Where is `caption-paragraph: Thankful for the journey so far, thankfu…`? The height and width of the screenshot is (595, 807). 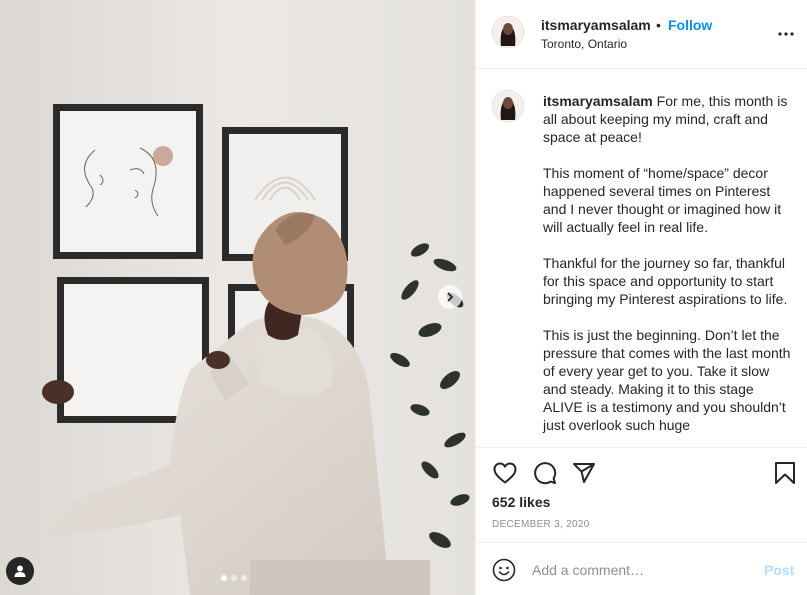 caption-paragraph: Thankful for the journey so far, thankfu… is located at coordinates (665, 281).